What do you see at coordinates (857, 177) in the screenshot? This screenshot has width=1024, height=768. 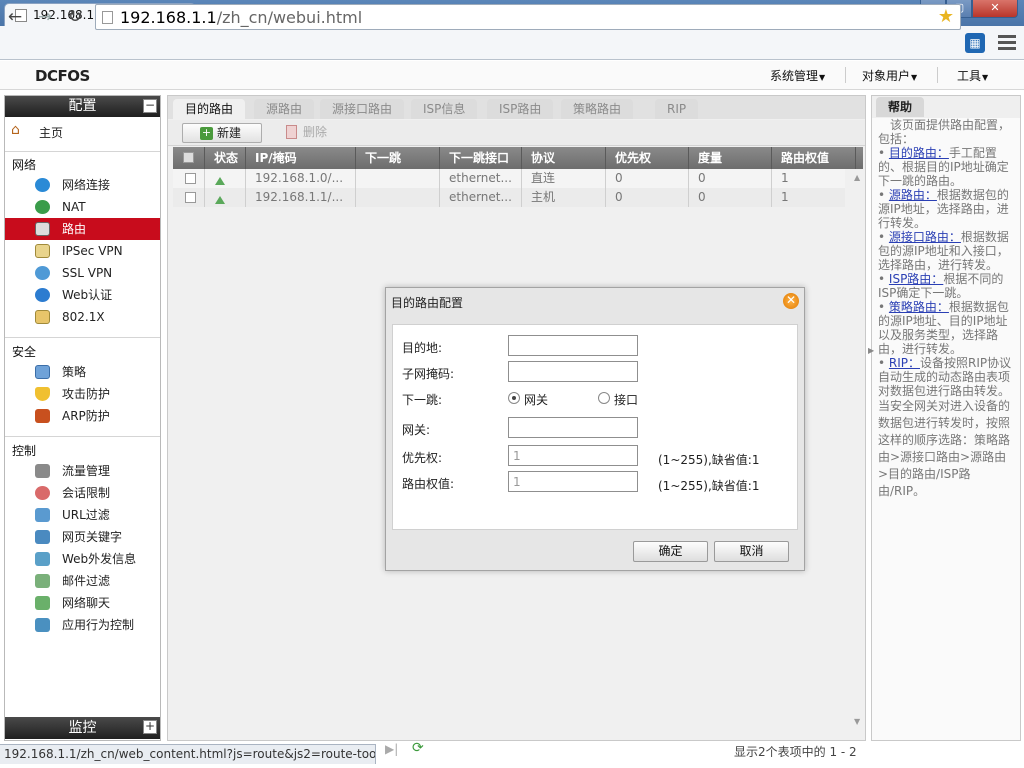 I see `scroll-up-icon: ▲` at bounding box center [857, 177].